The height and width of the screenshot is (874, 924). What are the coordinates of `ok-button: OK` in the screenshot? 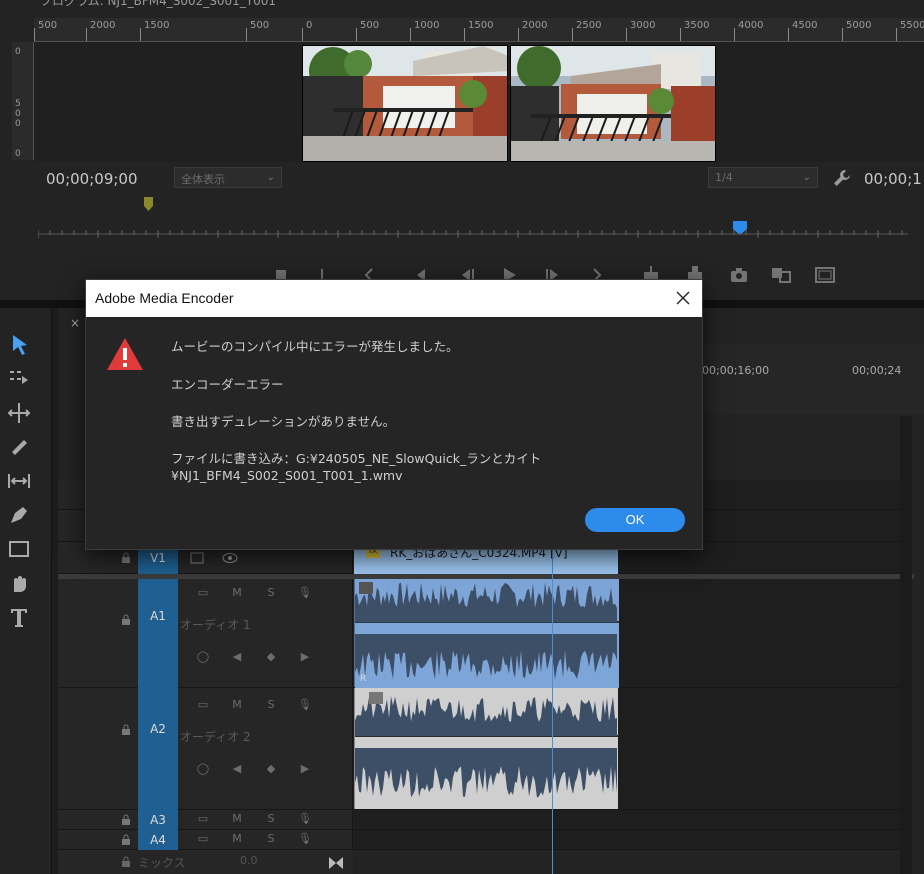 It's located at (635, 520).